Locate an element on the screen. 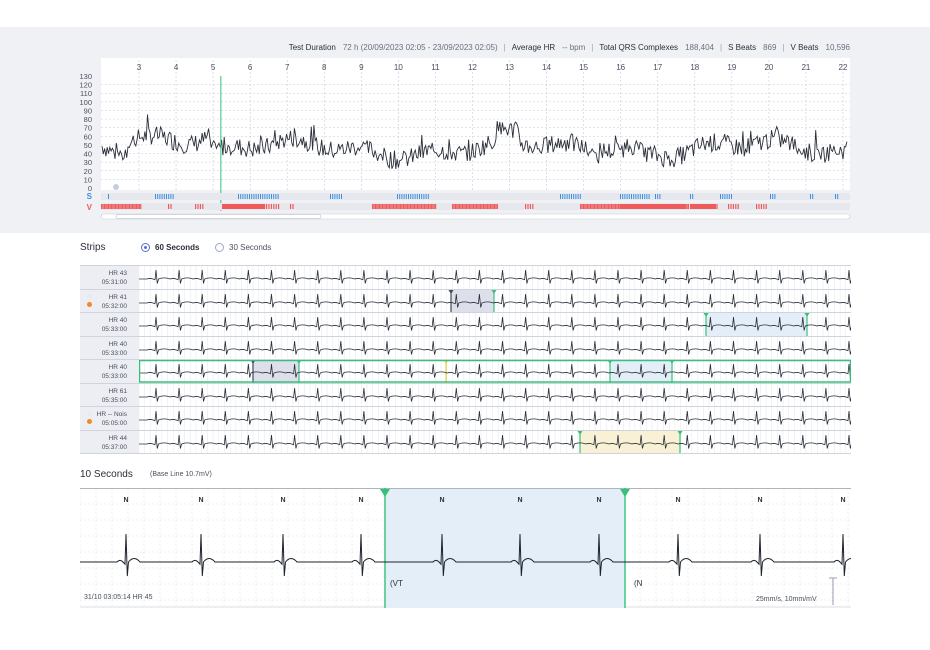 This screenshot has width=930, height=650. radio-dot is located at coordinates (219, 247).